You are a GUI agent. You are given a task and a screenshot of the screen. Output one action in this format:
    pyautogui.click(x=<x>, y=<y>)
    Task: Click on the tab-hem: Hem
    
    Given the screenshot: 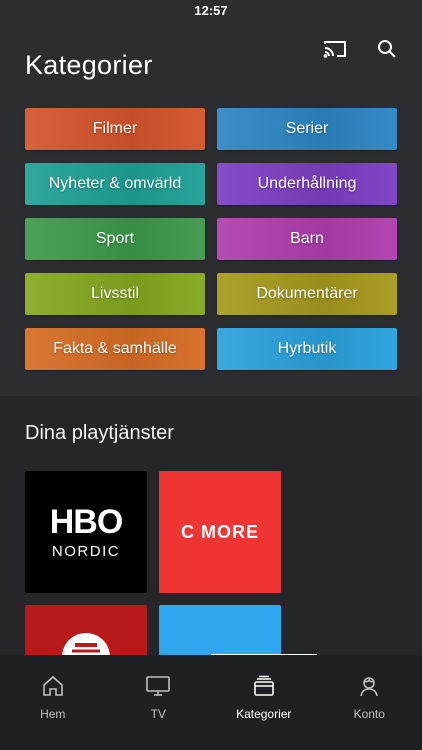 What is the action you would take?
    pyautogui.click(x=53, y=702)
    